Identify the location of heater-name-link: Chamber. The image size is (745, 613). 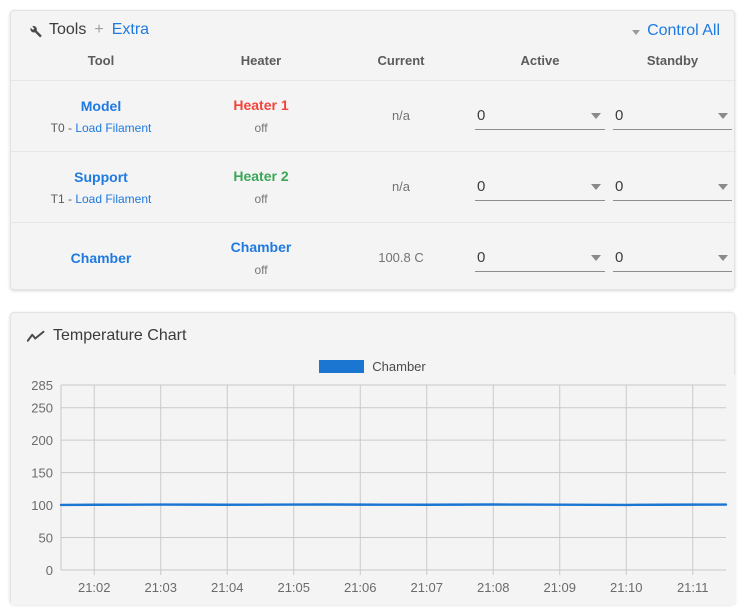
(261, 247).